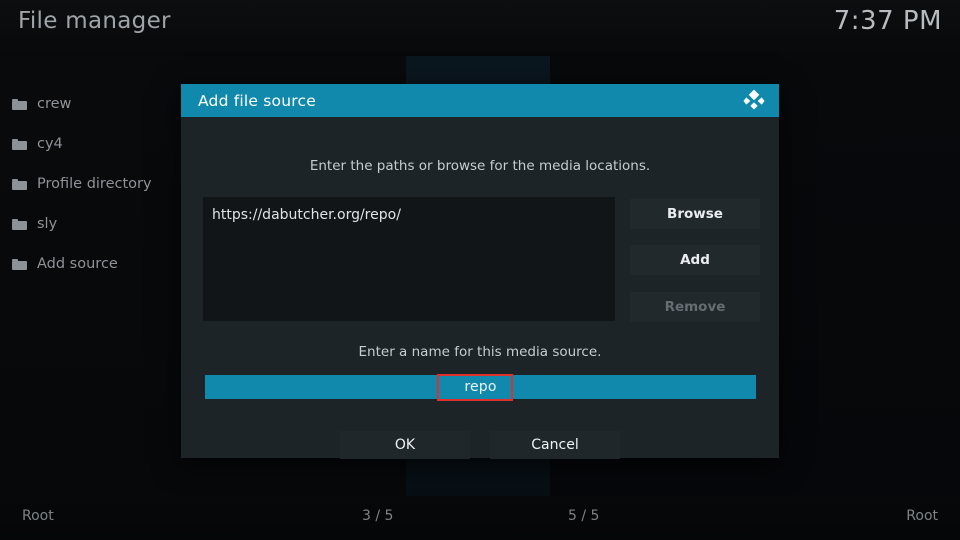 The width and height of the screenshot is (960, 540). What do you see at coordinates (409, 259) in the screenshot?
I see `path-list: https://dabutcher.org/repo/` at bounding box center [409, 259].